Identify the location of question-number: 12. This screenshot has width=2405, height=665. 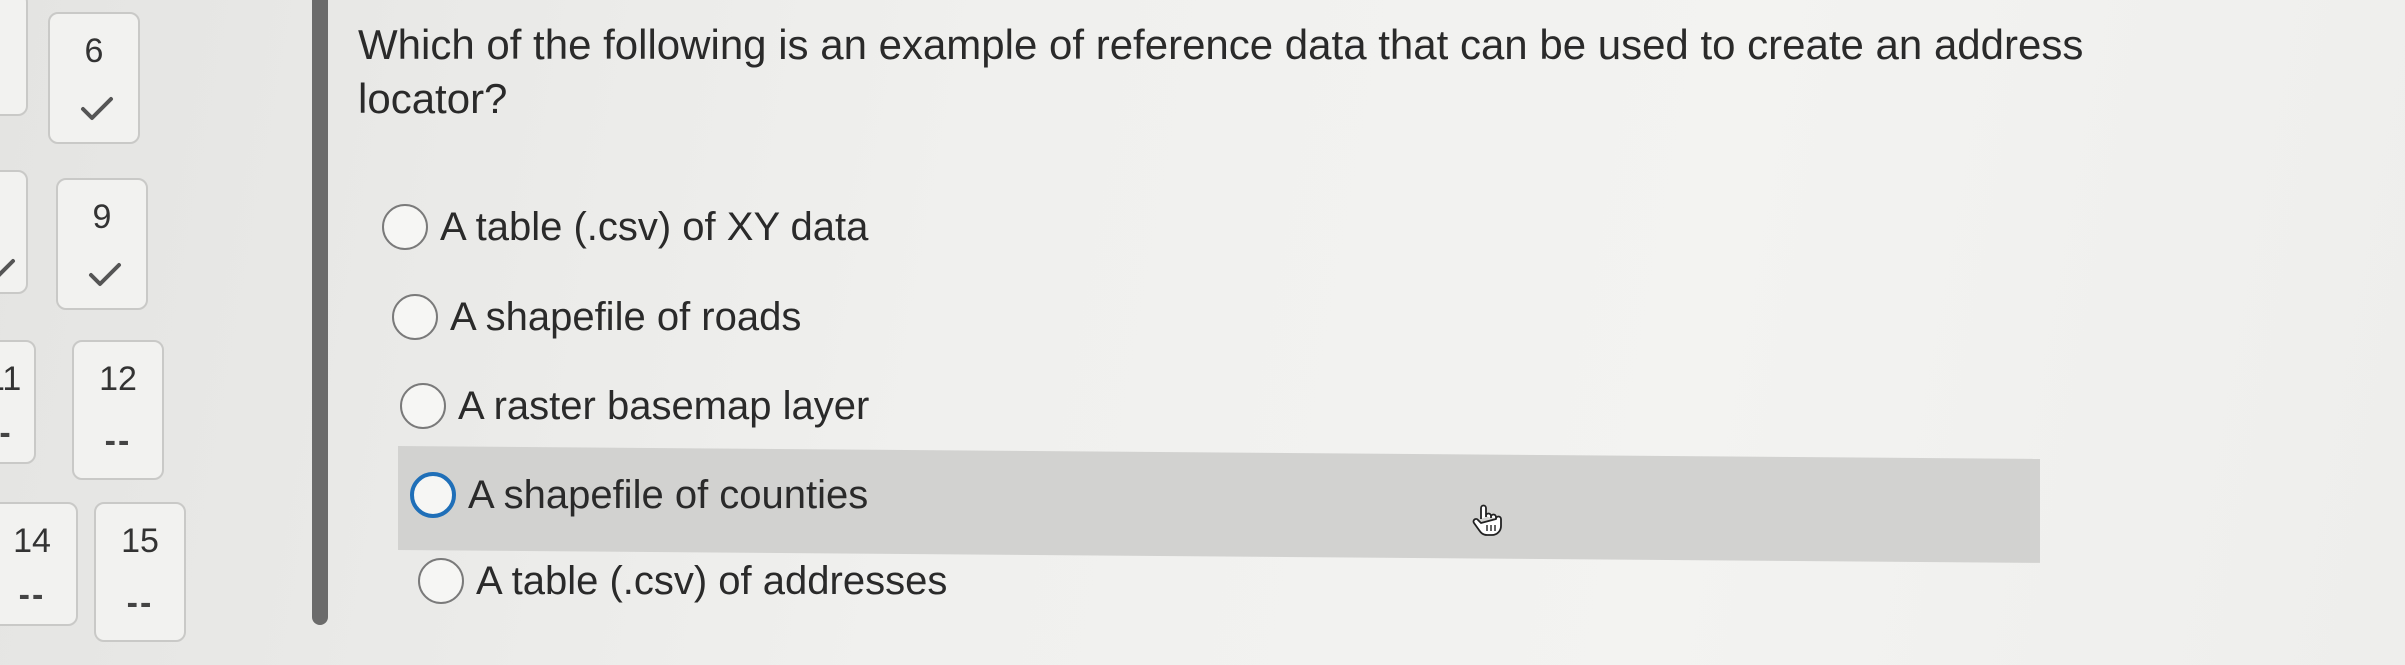
(118, 379).